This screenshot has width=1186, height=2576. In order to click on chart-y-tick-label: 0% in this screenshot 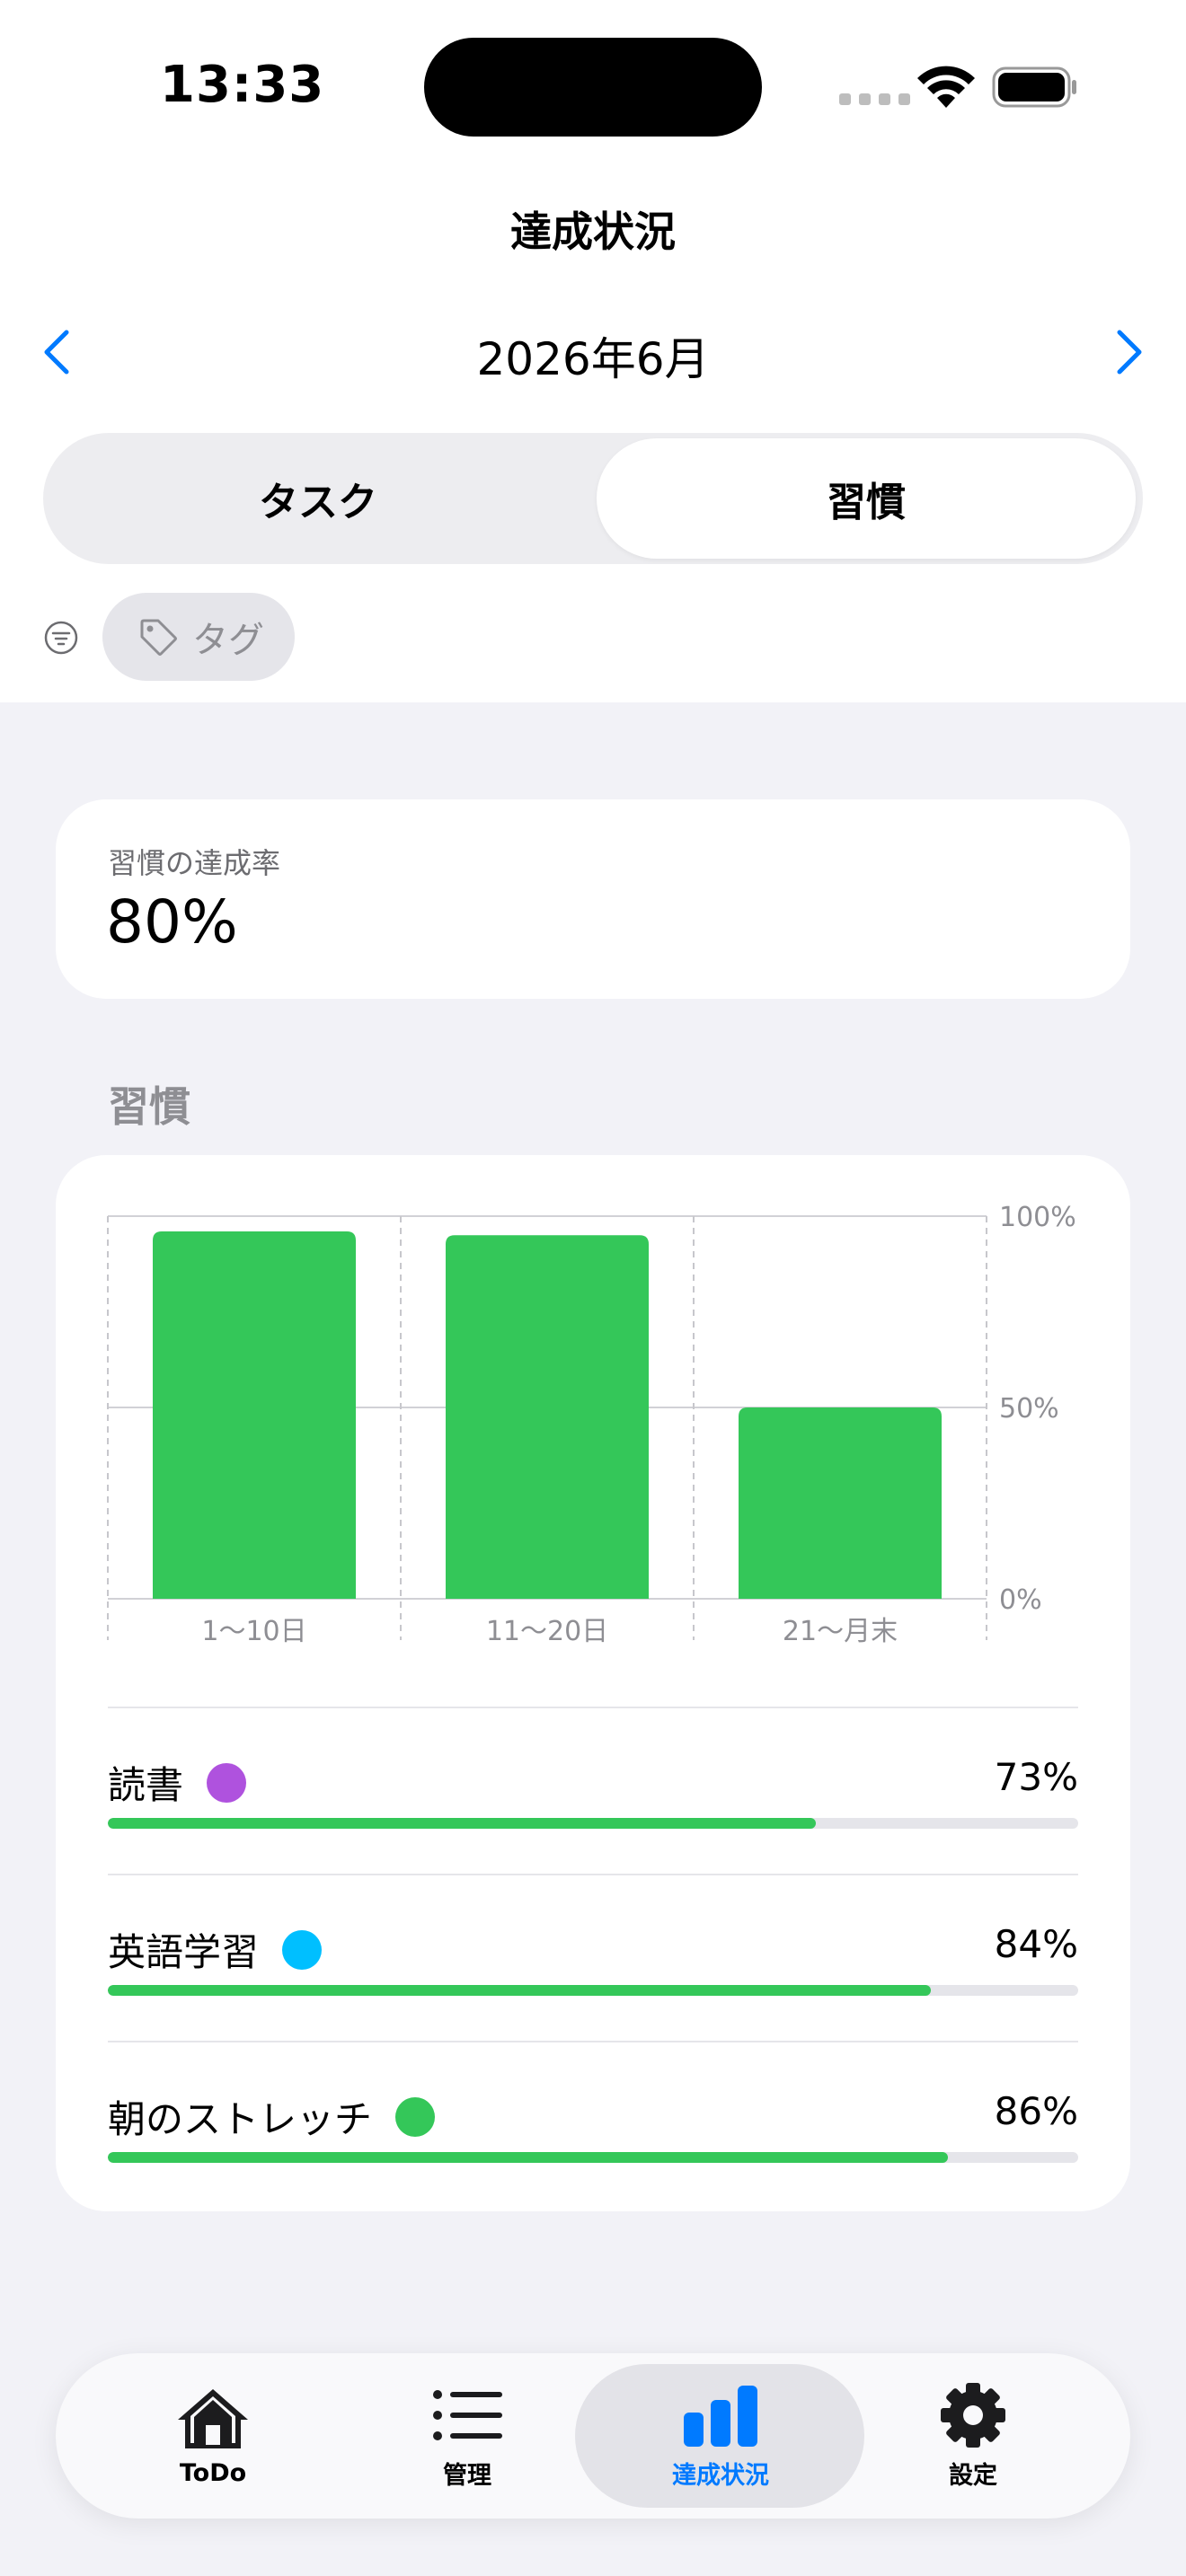, I will do `click(1020, 1600)`.